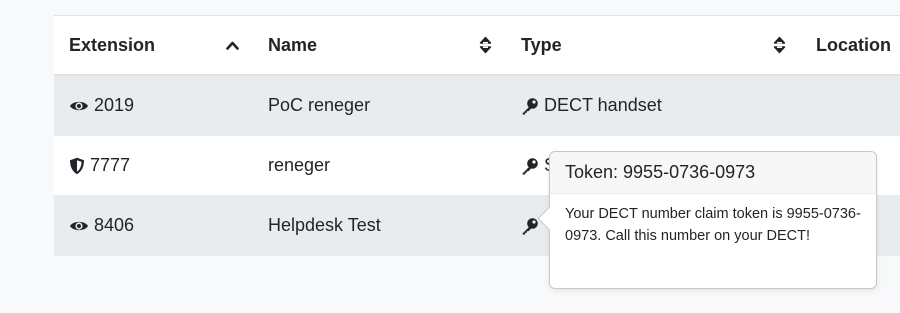 This screenshot has width=900, height=313. Describe the element at coordinates (383, 225) in the screenshot. I see `name-cell: Helpdesk Test` at that location.